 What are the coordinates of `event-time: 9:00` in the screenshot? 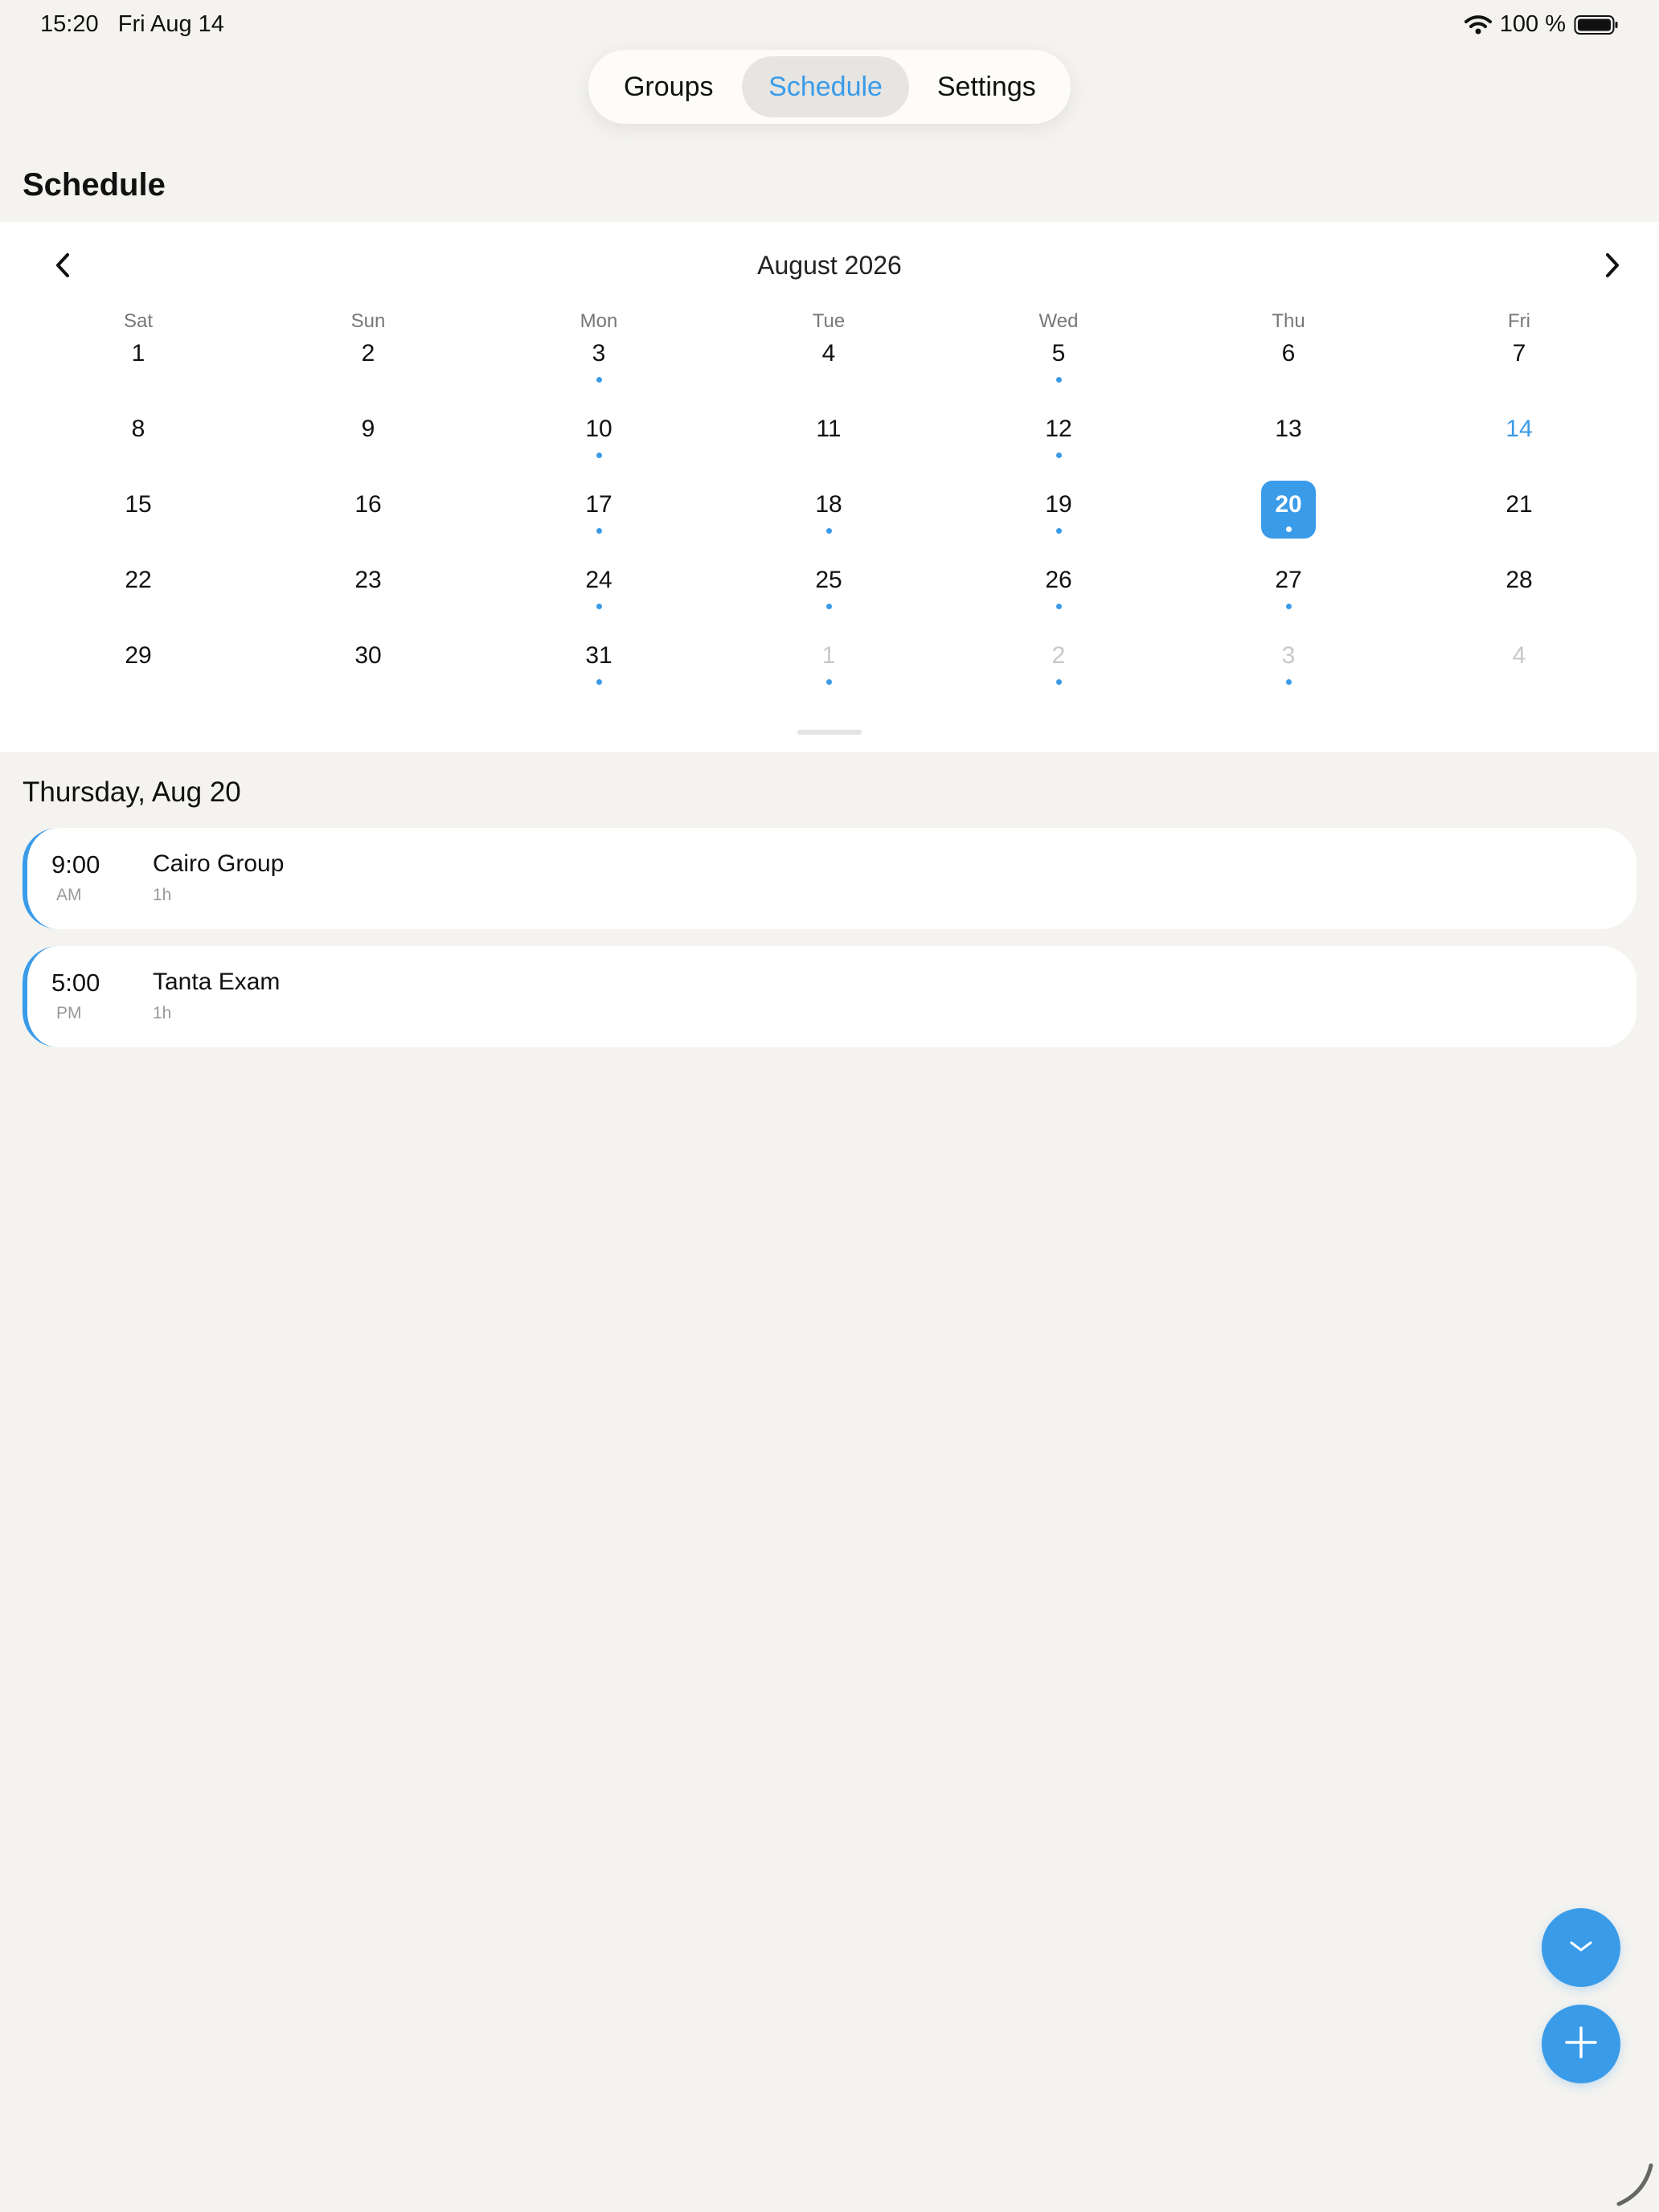 It's located at (75, 864).